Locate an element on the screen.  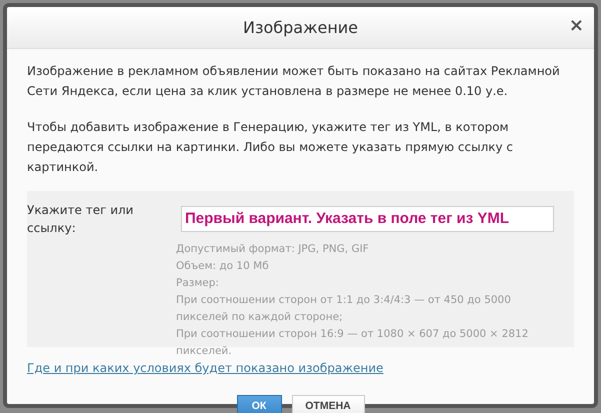
hint-text: Объем: до 10 Мб is located at coordinates (223, 266).